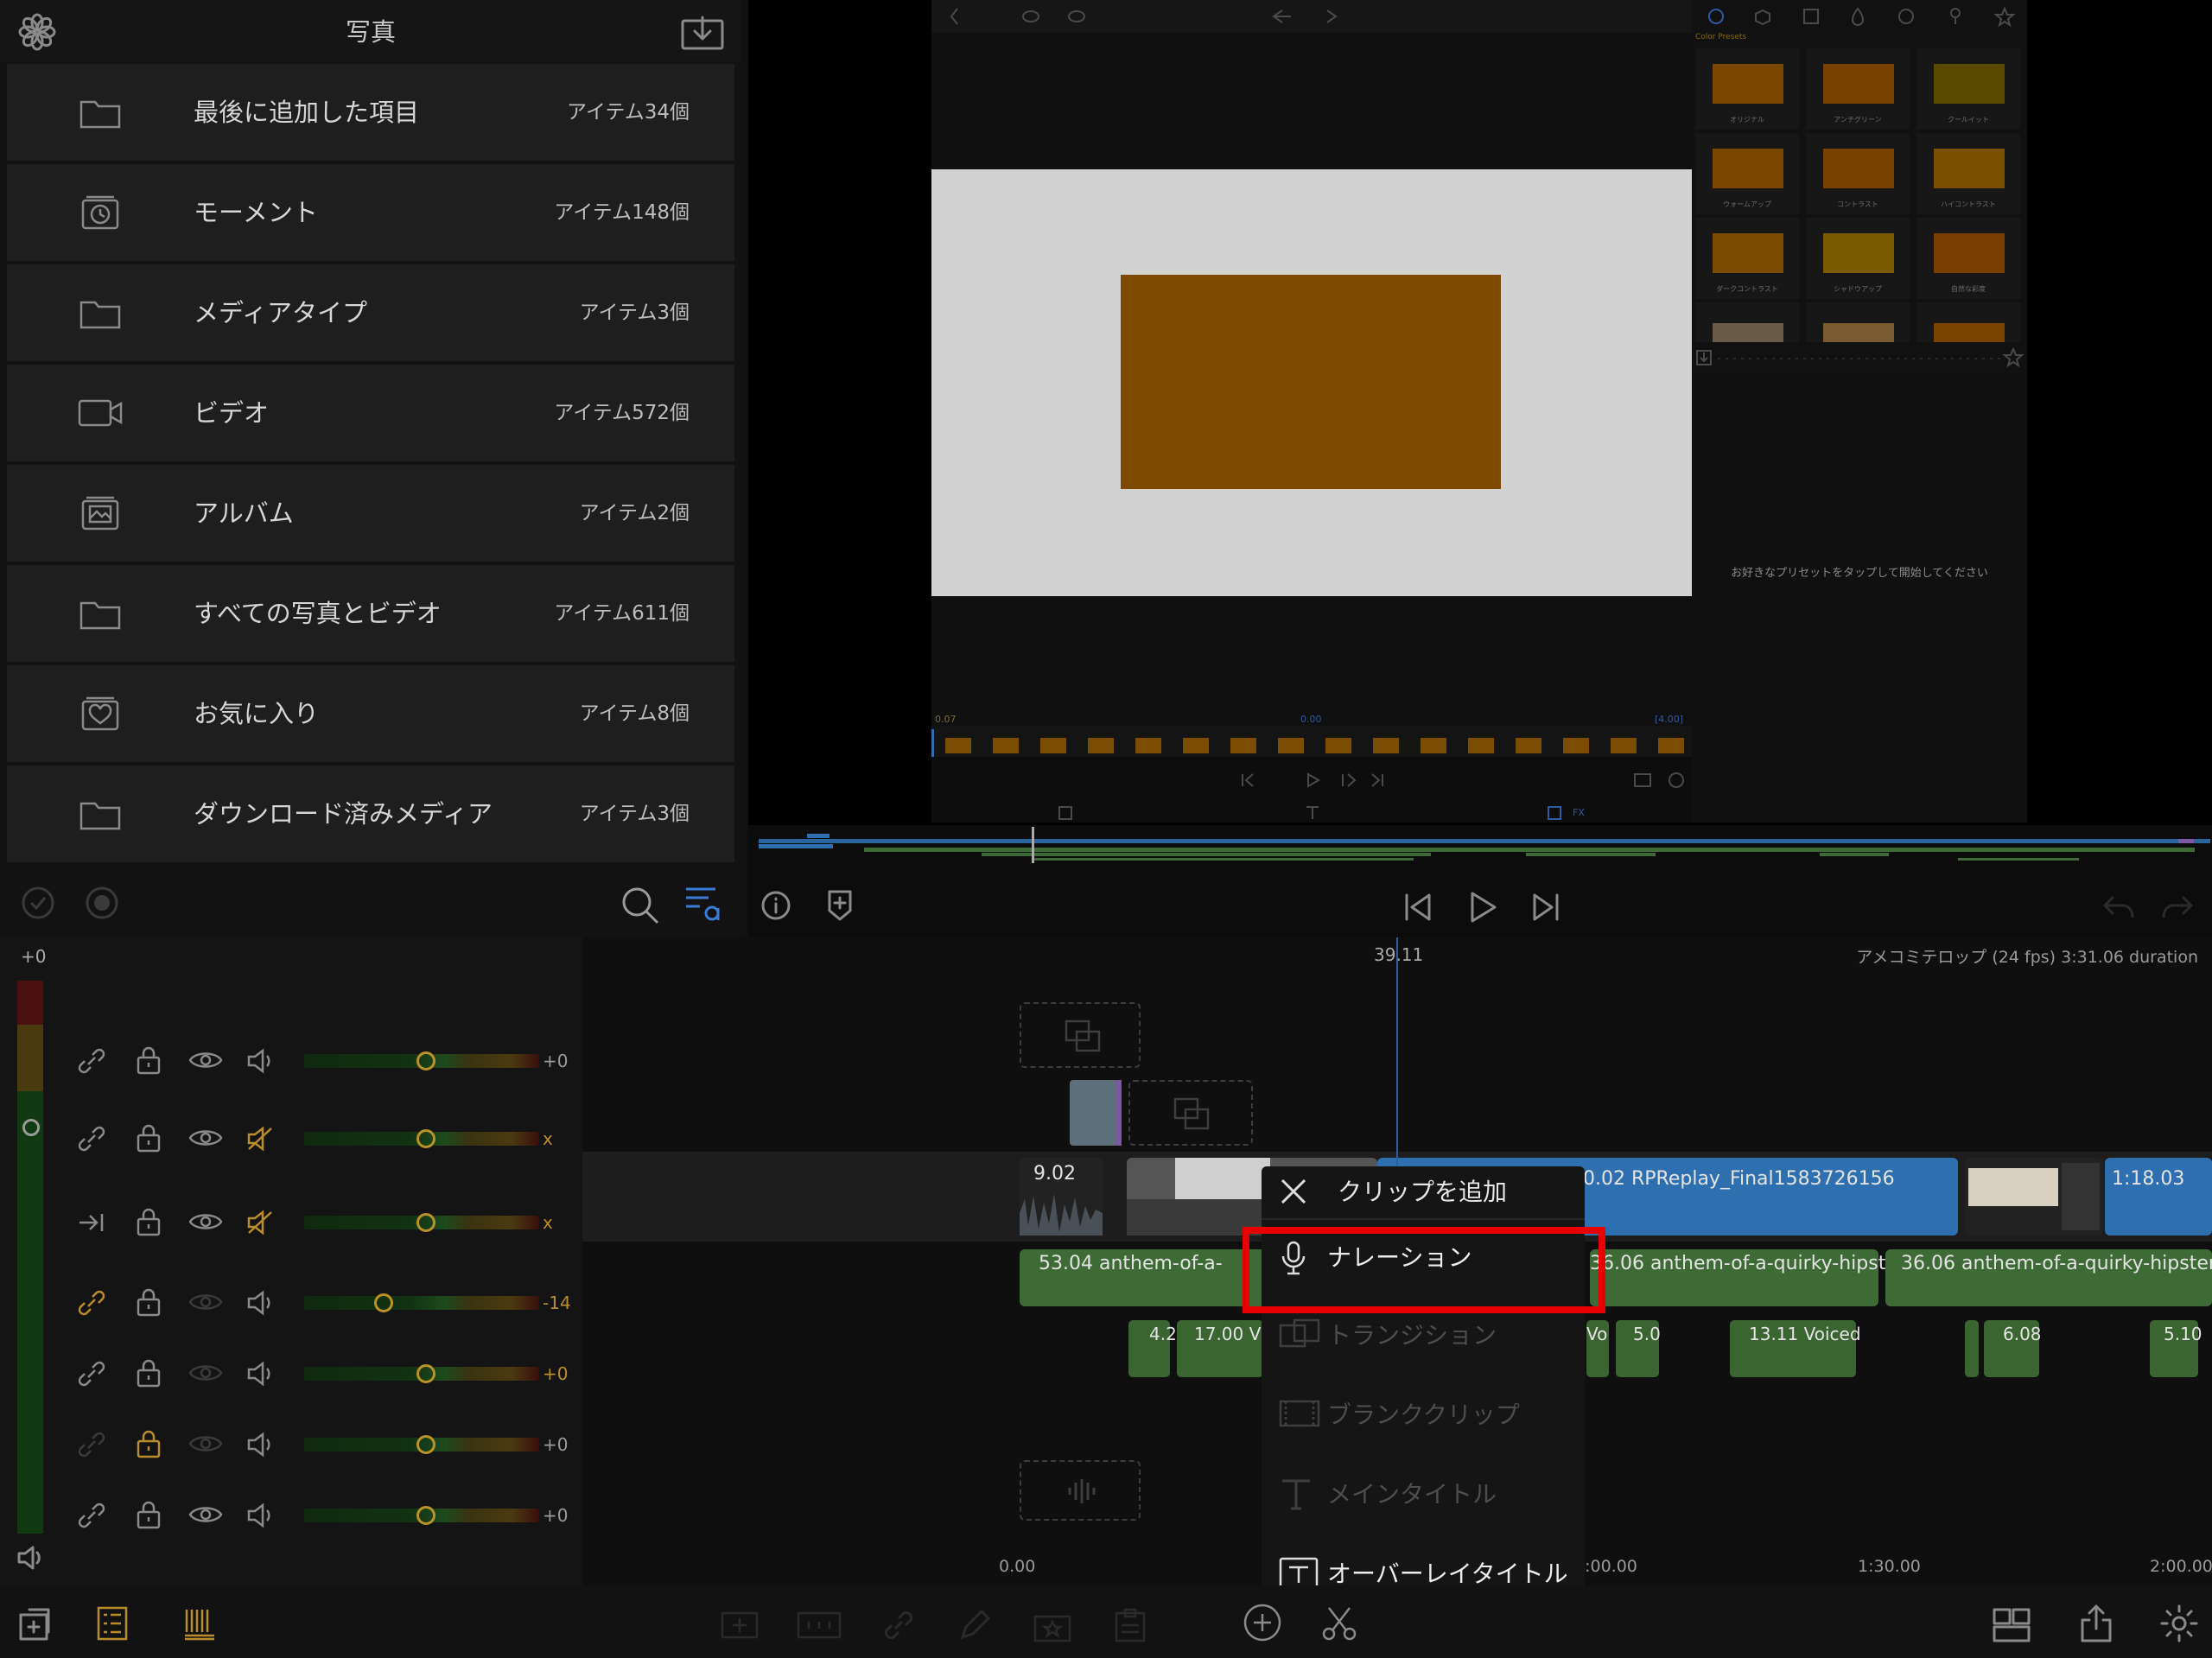  Describe the element at coordinates (421, 1303) in the screenshot. I see `track-volume-fader` at that location.